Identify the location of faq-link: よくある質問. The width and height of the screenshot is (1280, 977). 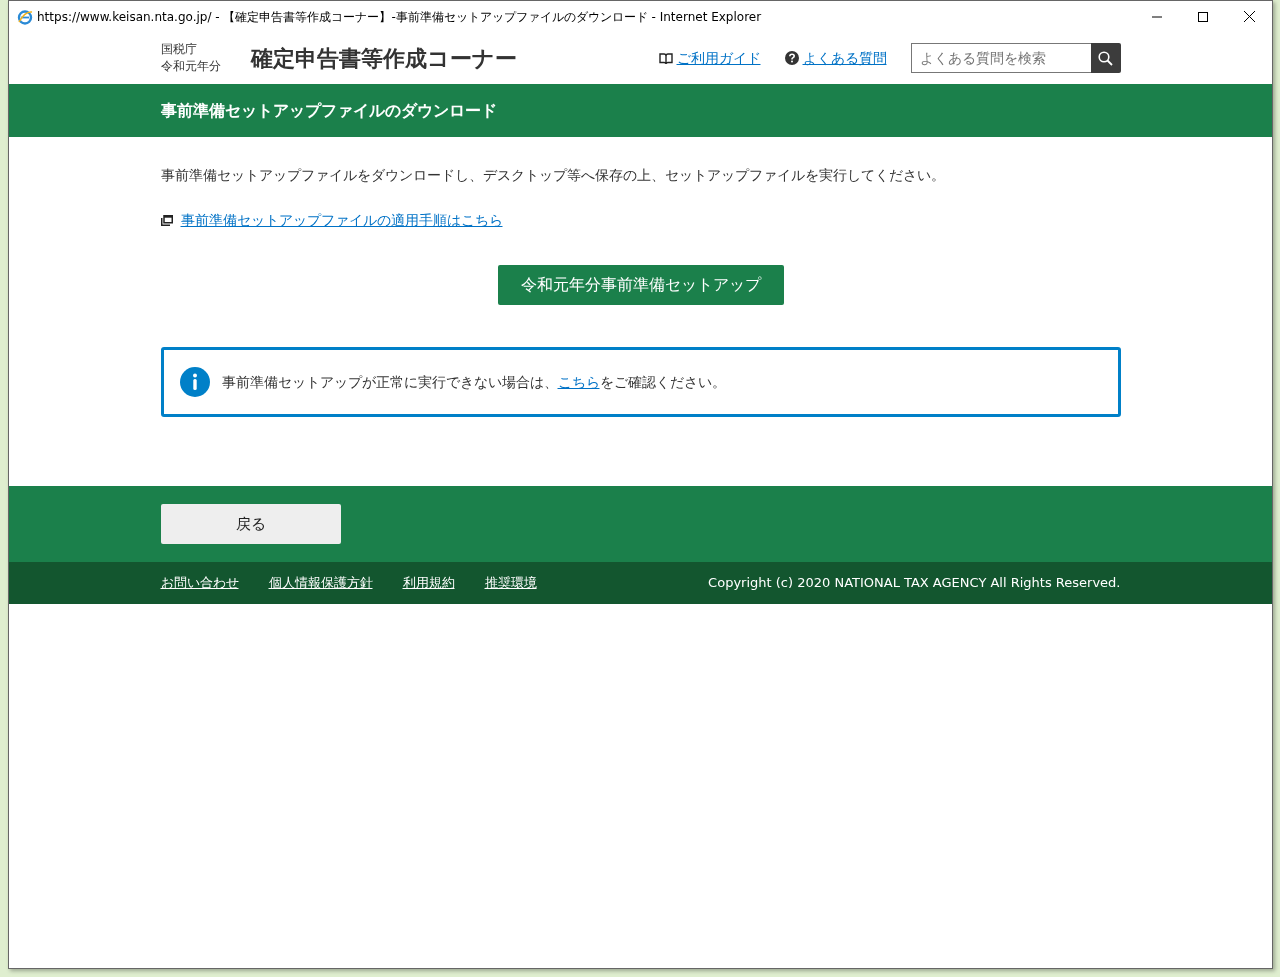
(844, 58).